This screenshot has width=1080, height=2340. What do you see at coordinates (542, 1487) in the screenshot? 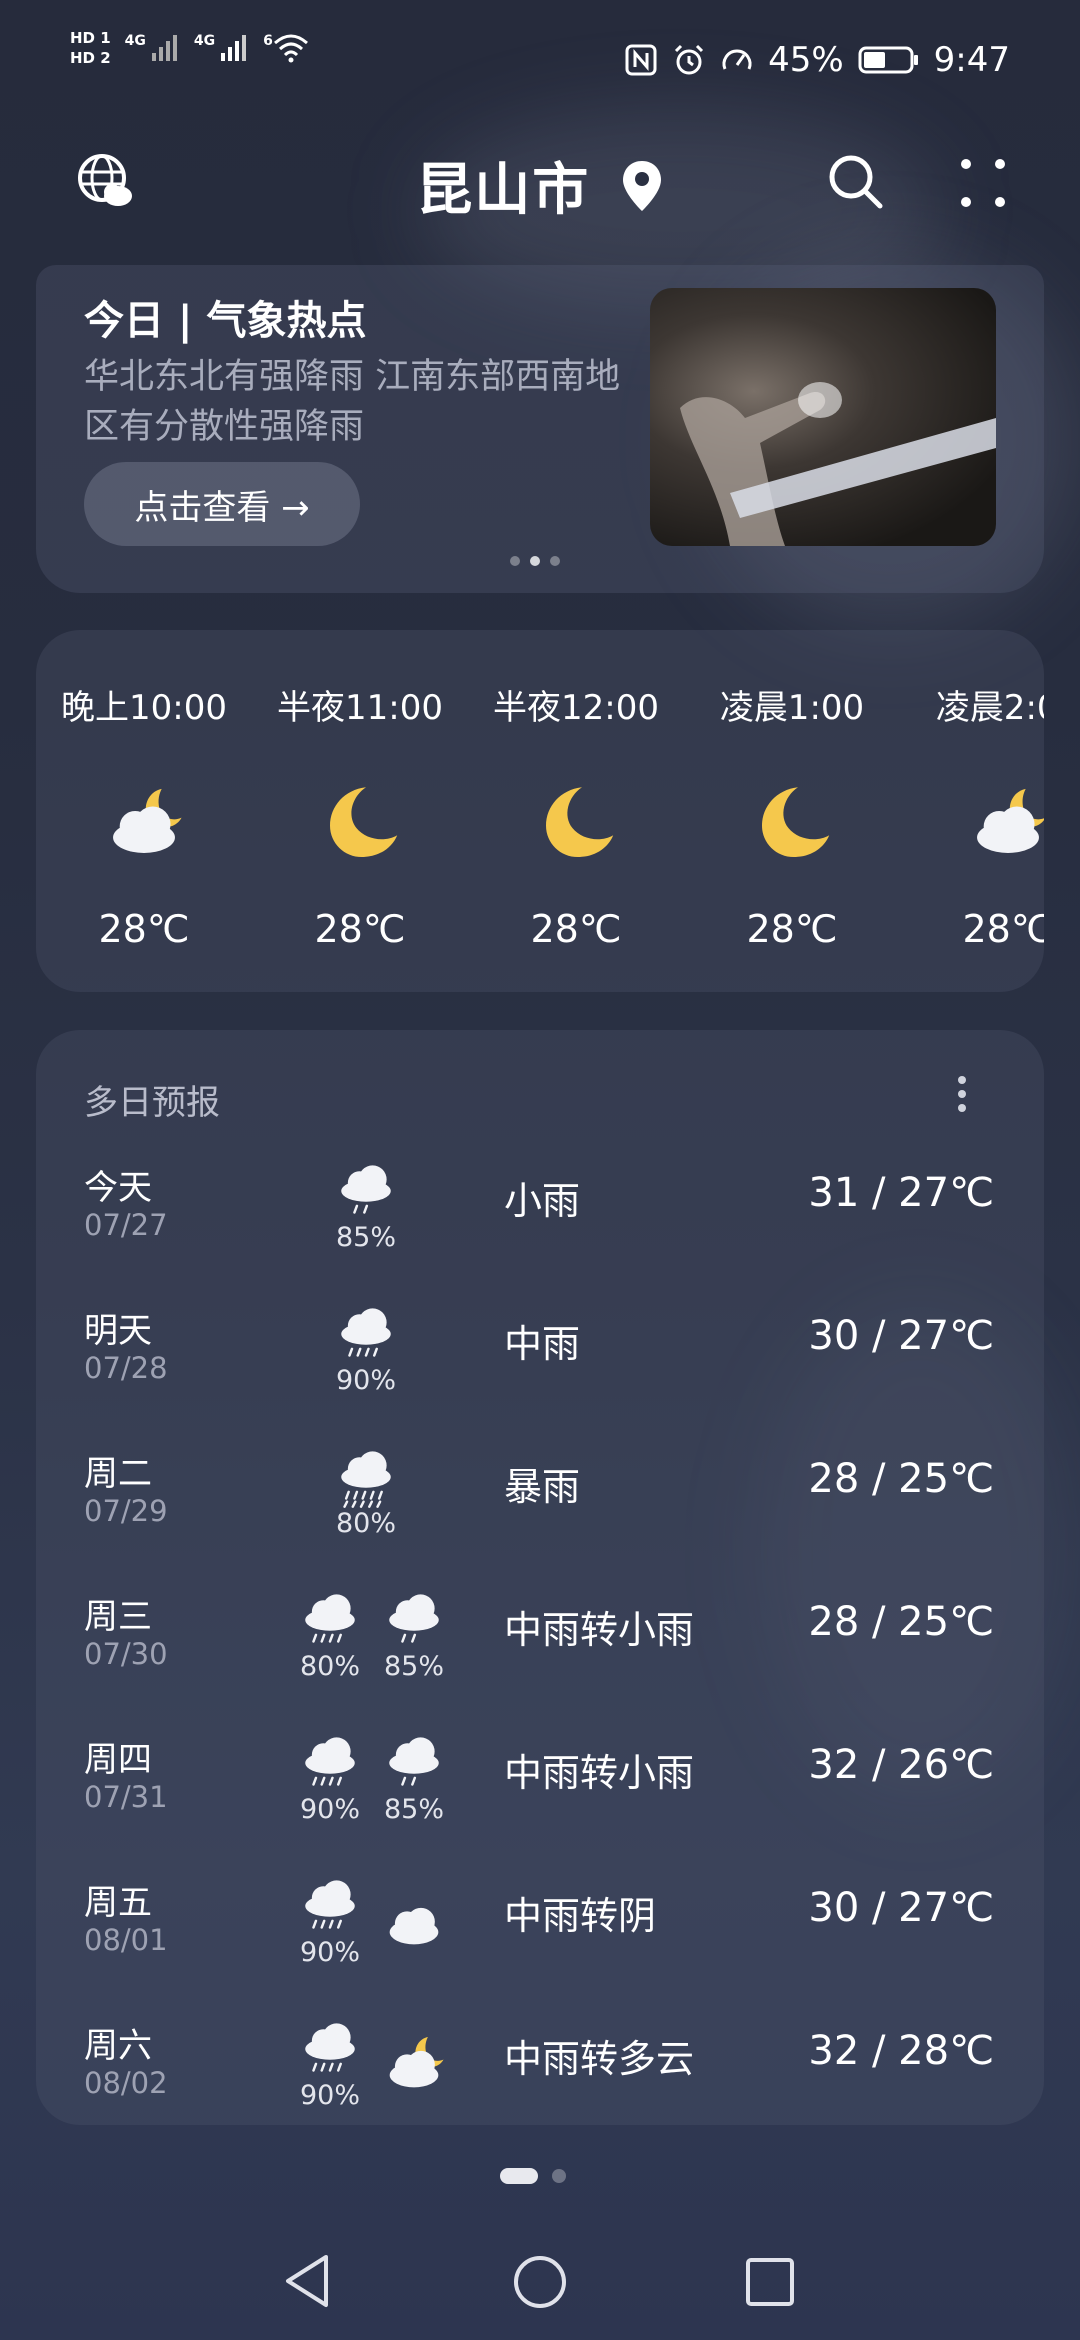
I see `weather-text: 暴雨` at bounding box center [542, 1487].